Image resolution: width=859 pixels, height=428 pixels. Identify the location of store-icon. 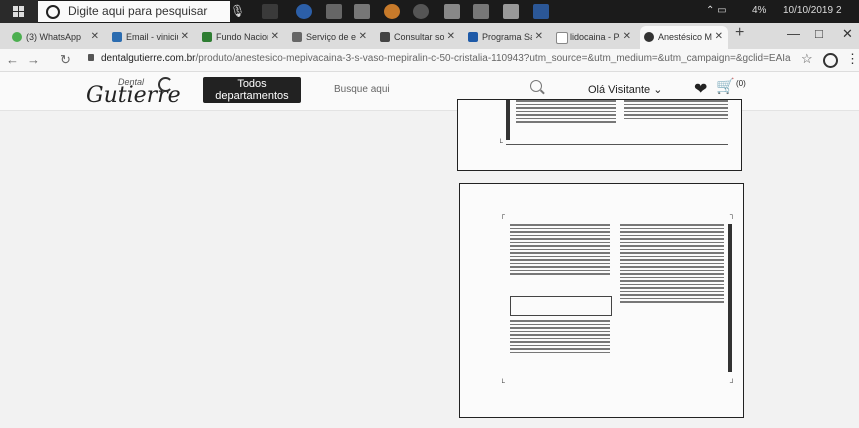
(362, 11).